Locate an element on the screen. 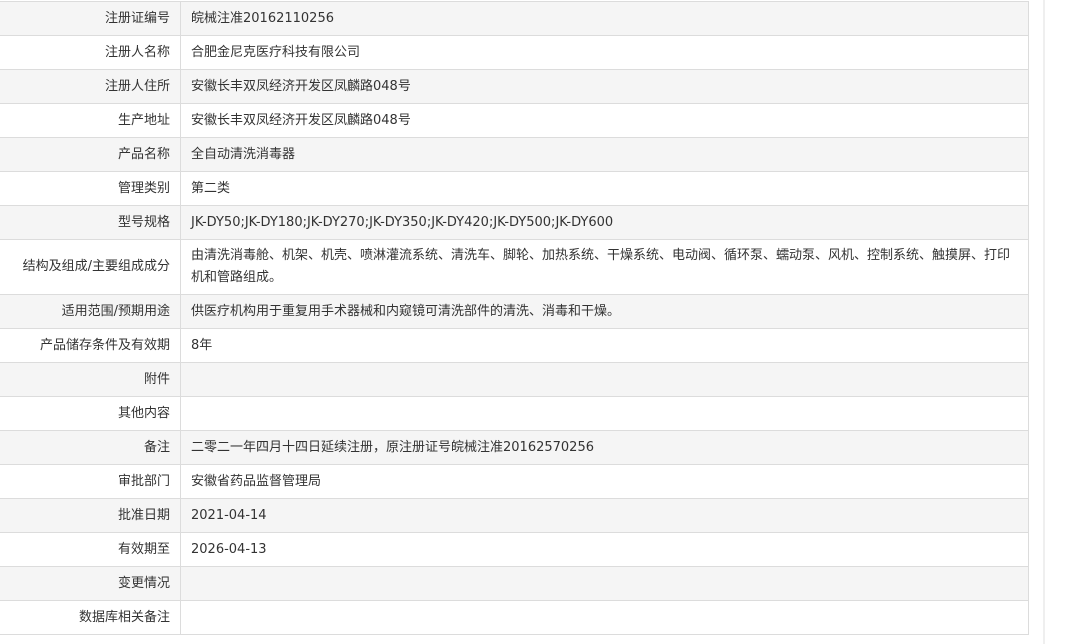  field-label: 其他内容 is located at coordinates (90, 413).